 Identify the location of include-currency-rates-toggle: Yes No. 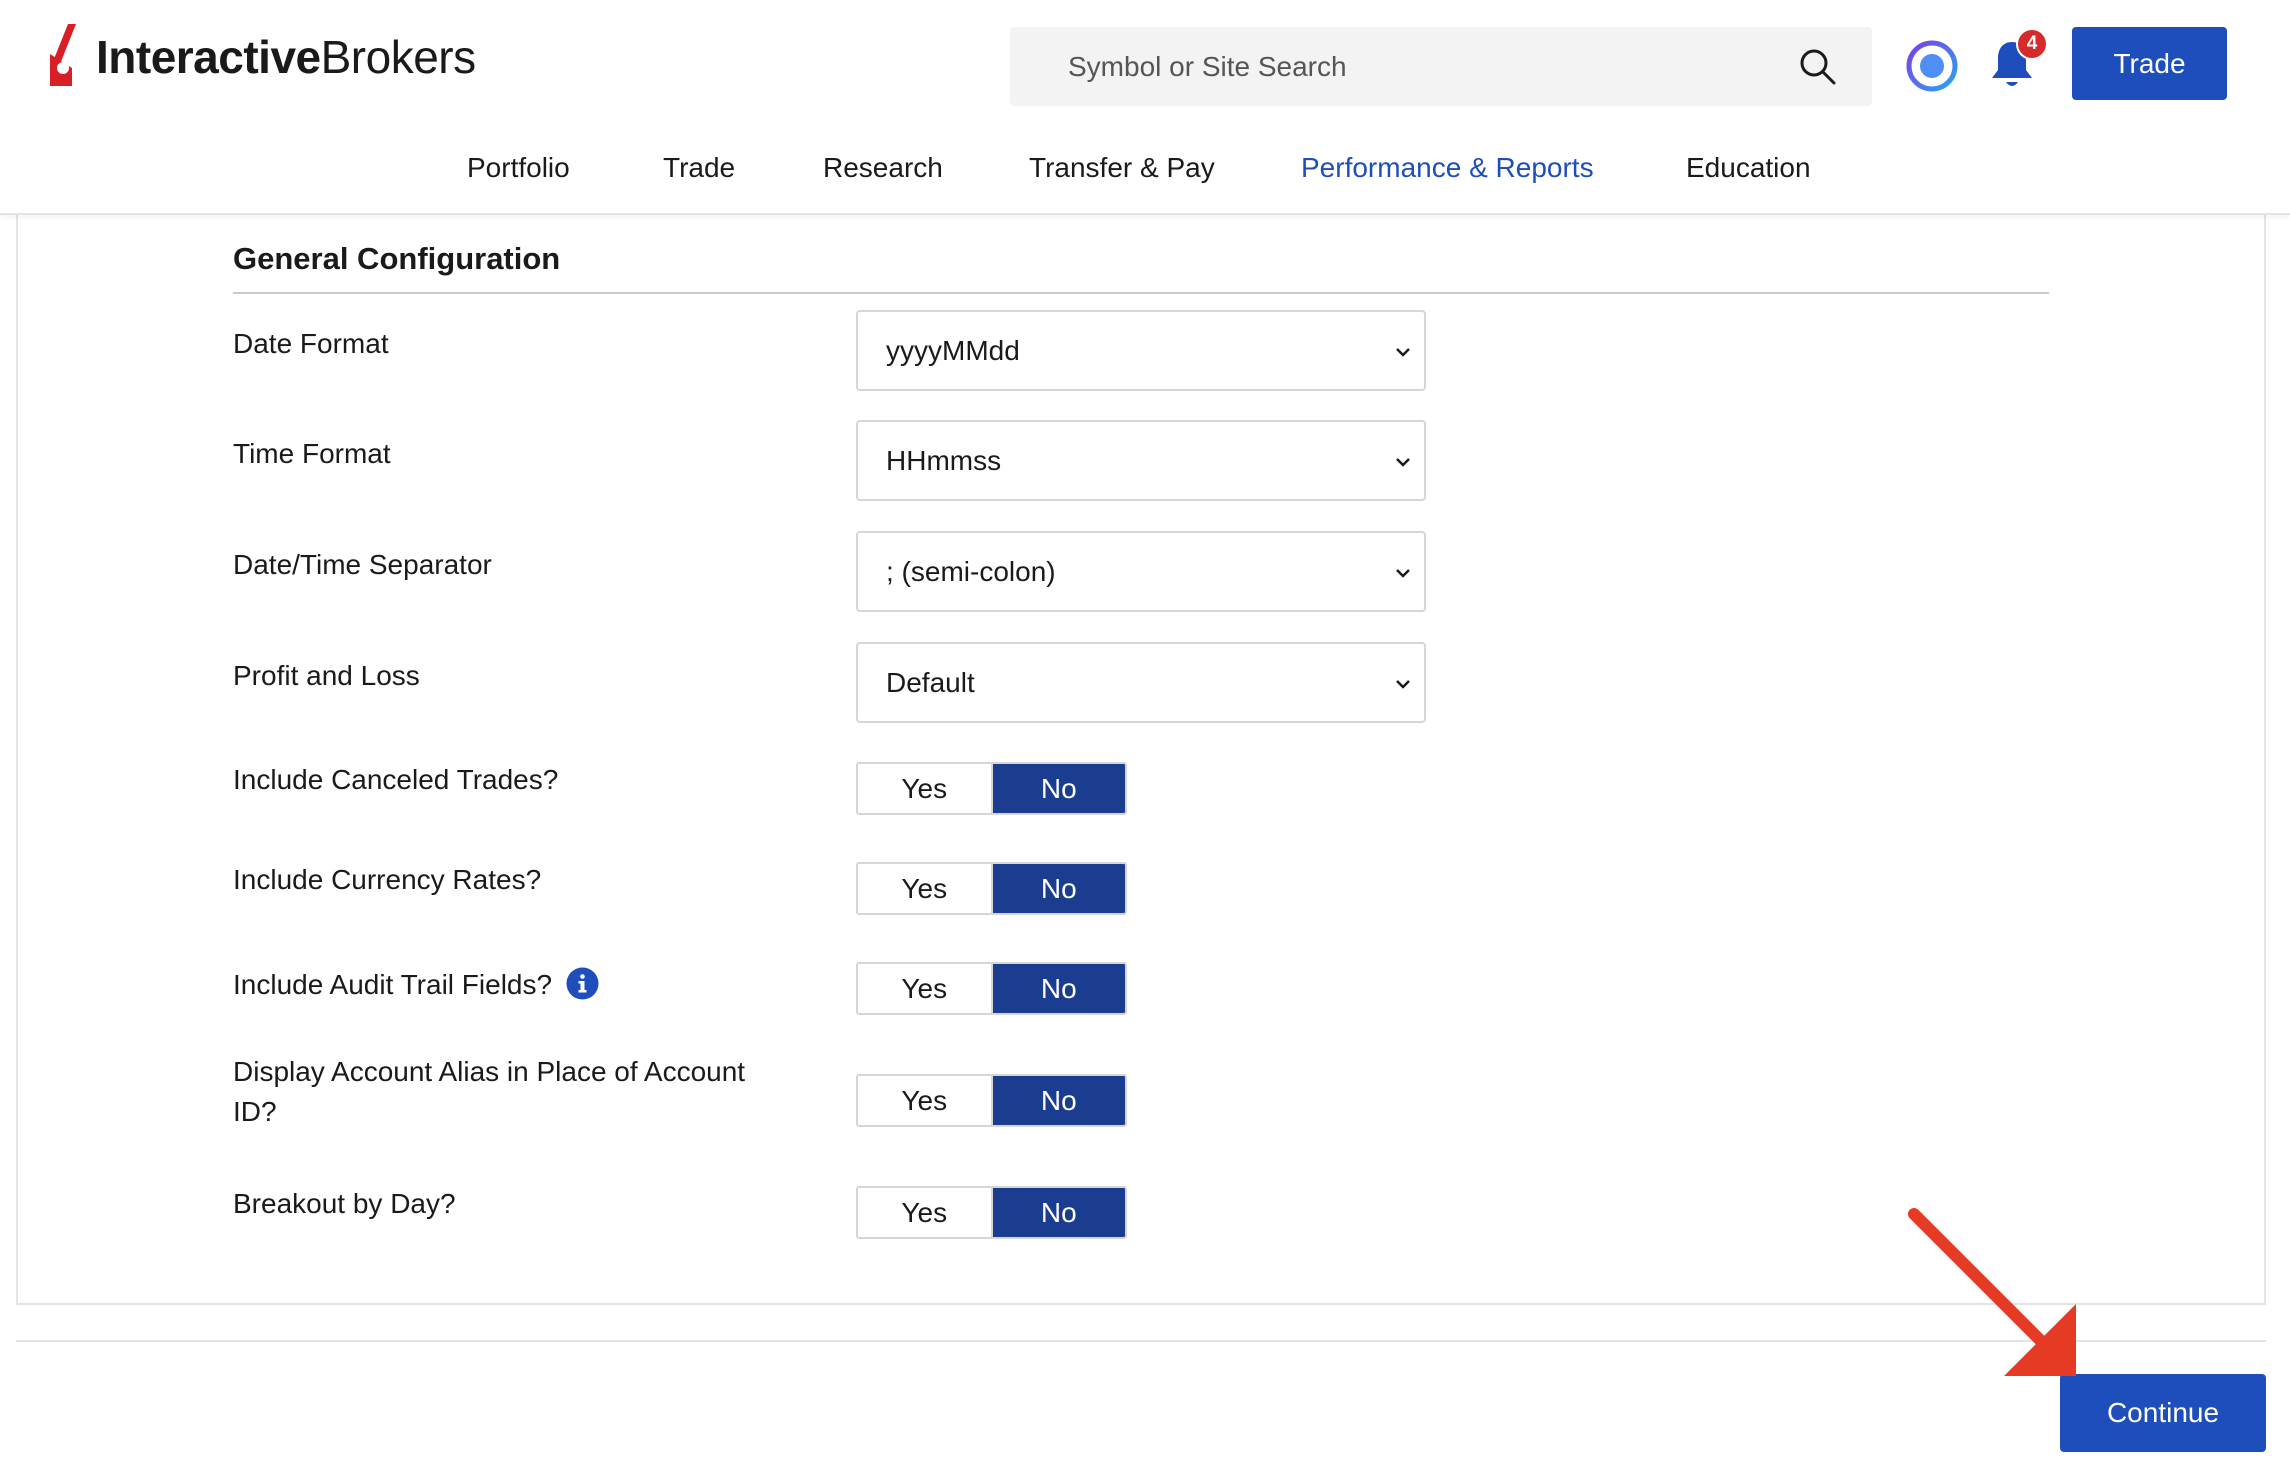
(991, 888).